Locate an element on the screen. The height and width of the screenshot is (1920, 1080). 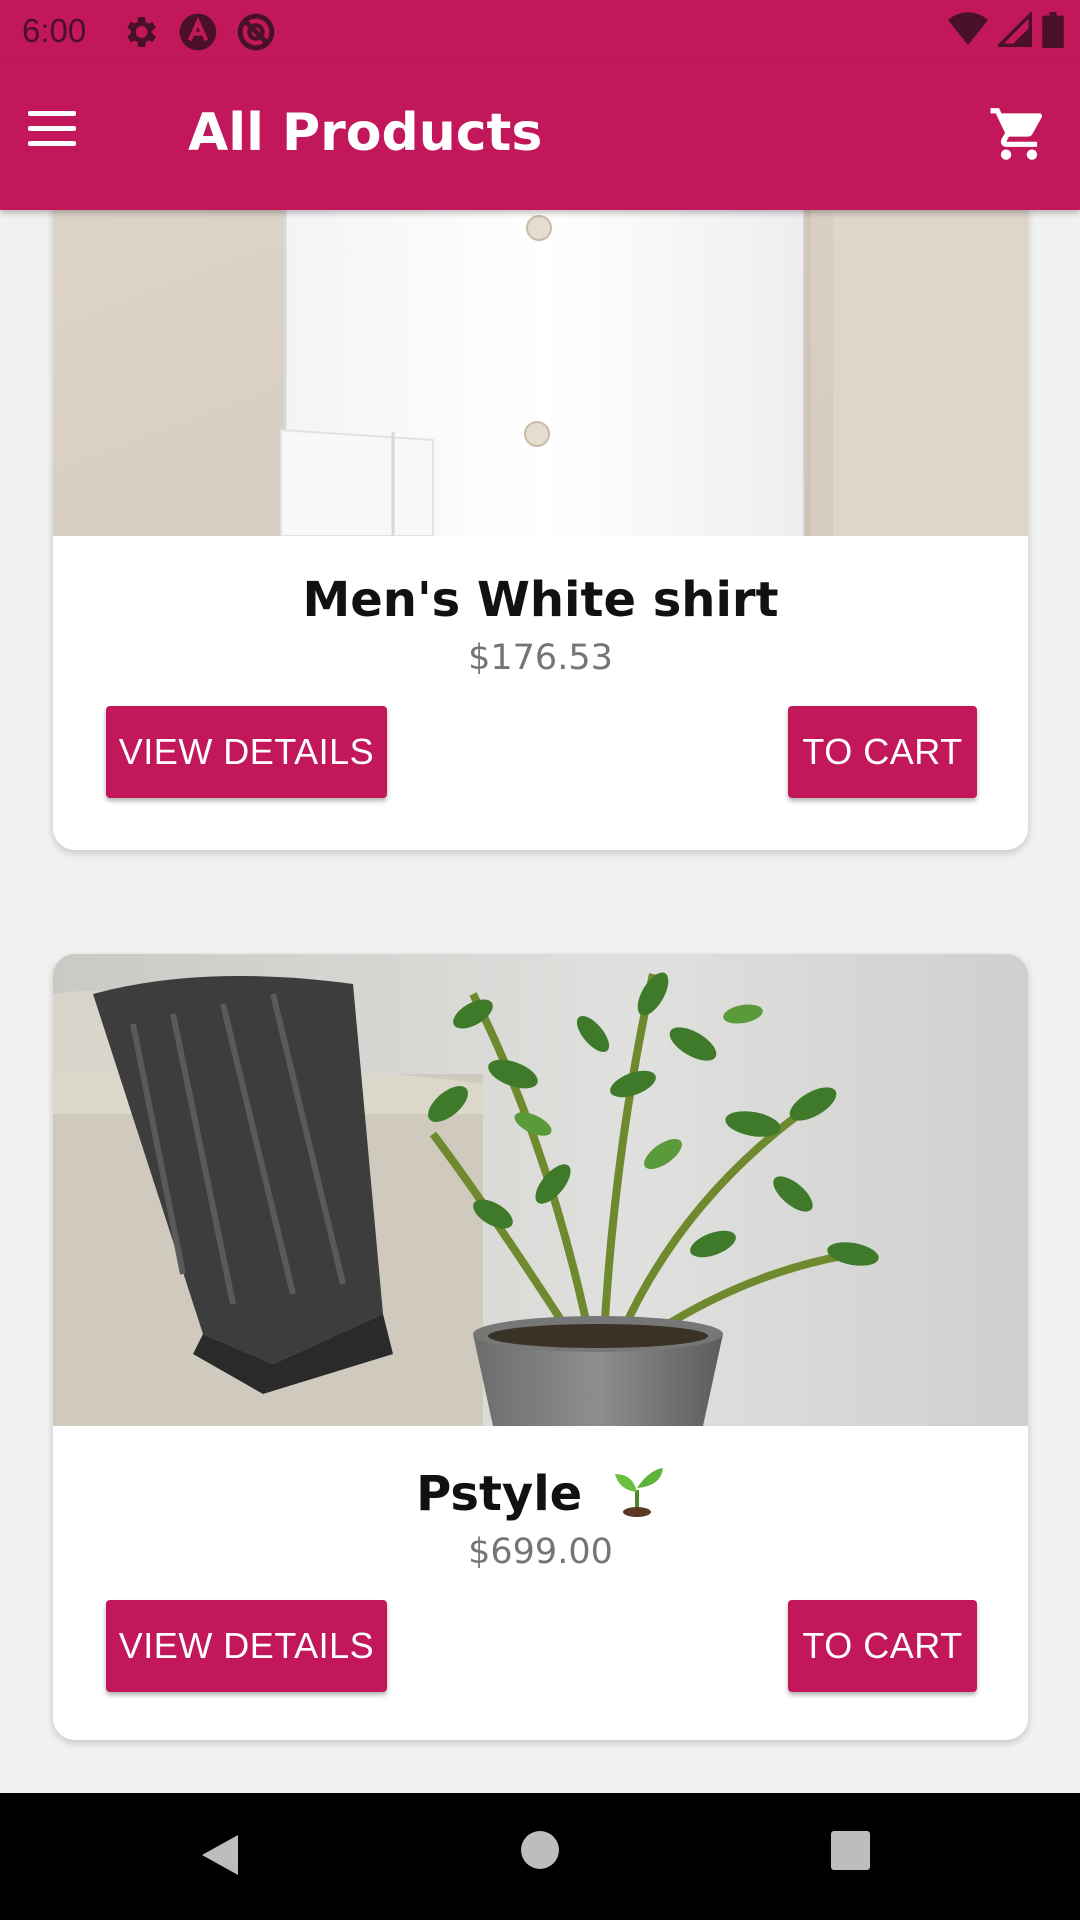
product-name: Pstyle is located at coordinates (499, 1494).